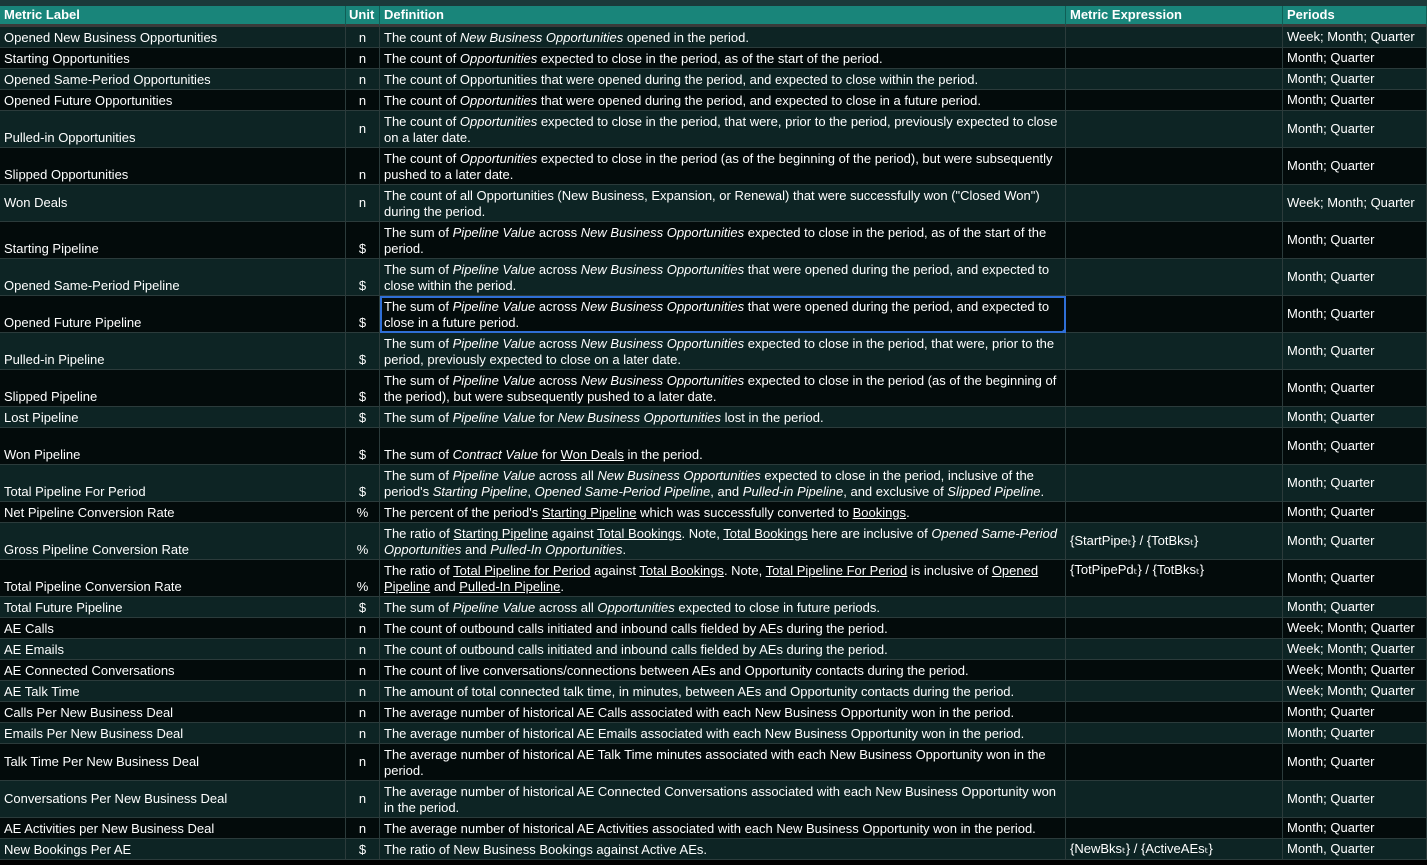 Image resolution: width=1427 pixels, height=865 pixels. What do you see at coordinates (173, 483) in the screenshot?
I see `metric-label-cell: Total Pipeline For Period` at bounding box center [173, 483].